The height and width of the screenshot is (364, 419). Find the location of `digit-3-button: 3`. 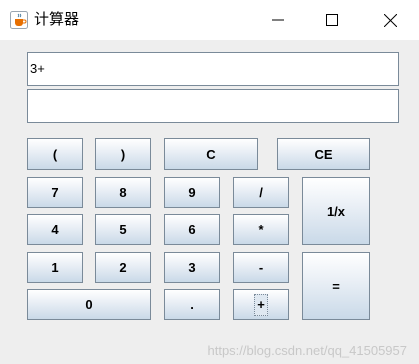

digit-3-button: 3 is located at coordinates (192, 267).